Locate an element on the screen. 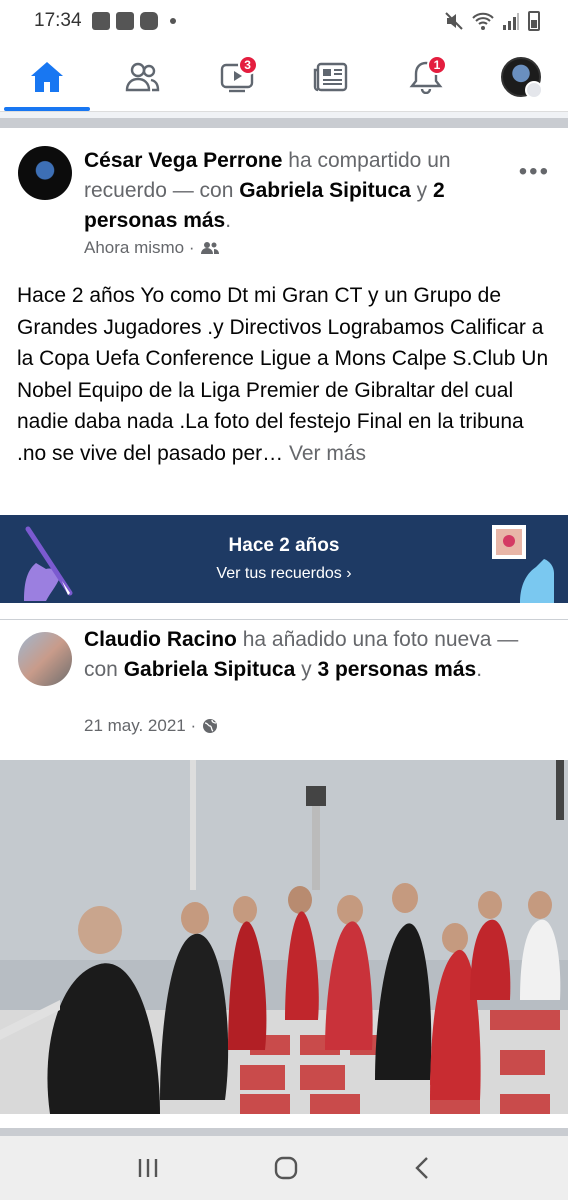  post-author-avatar is located at coordinates (45, 173).